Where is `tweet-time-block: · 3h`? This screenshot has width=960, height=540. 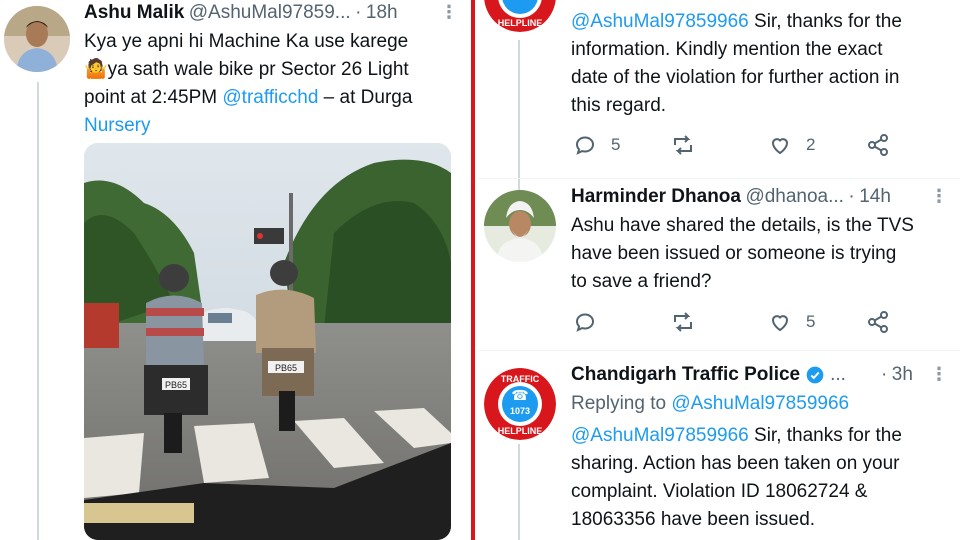 tweet-time-block: · 3h is located at coordinates (897, 375).